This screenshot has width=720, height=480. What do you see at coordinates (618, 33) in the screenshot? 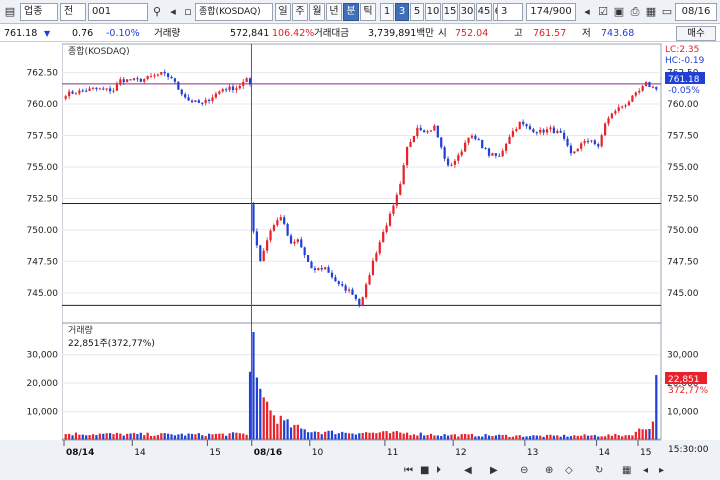
I see `low-value: 743.68` at bounding box center [618, 33].